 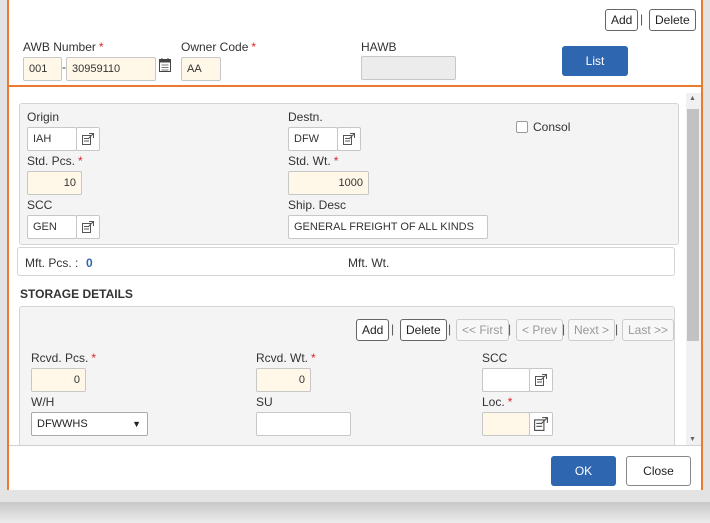 I want to click on scroll-up-icon: ▲, so click(x=692, y=98).